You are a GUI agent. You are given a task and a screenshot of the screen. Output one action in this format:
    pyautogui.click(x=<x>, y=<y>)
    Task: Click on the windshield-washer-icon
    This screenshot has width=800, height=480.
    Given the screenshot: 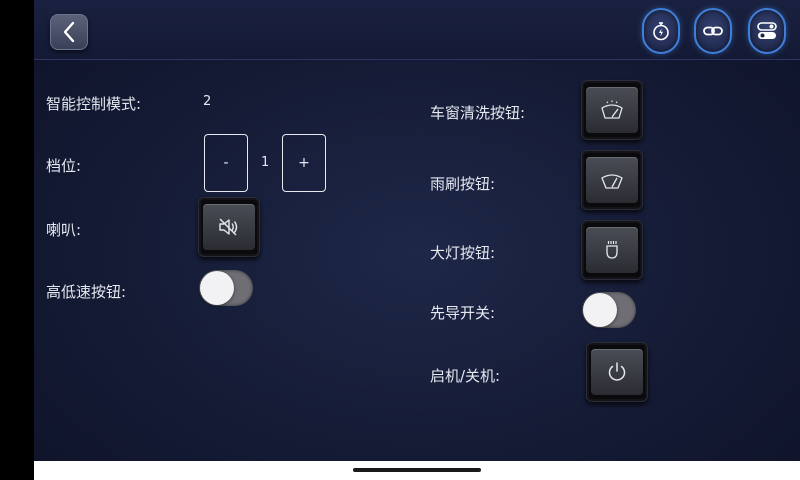 What is the action you would take?
    pyautogui.click(x=612, y=109)
    